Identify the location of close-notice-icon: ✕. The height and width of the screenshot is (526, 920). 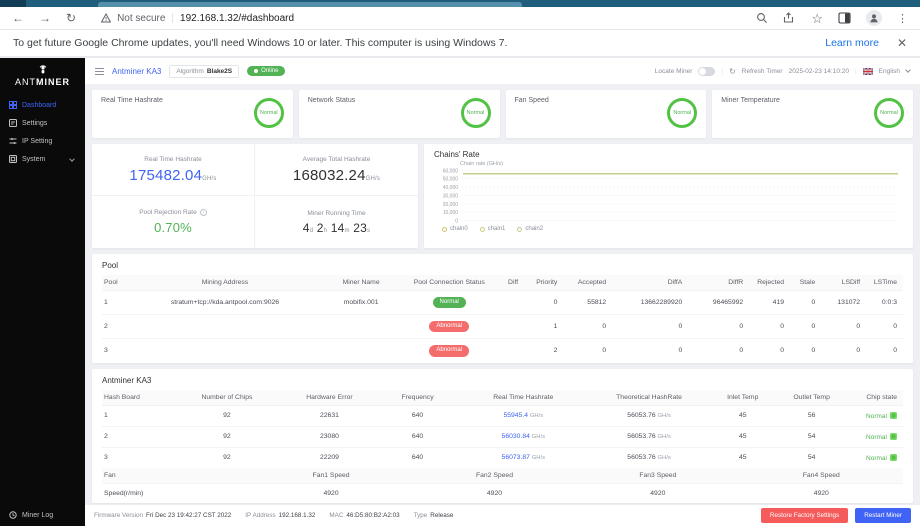
(902, 43).